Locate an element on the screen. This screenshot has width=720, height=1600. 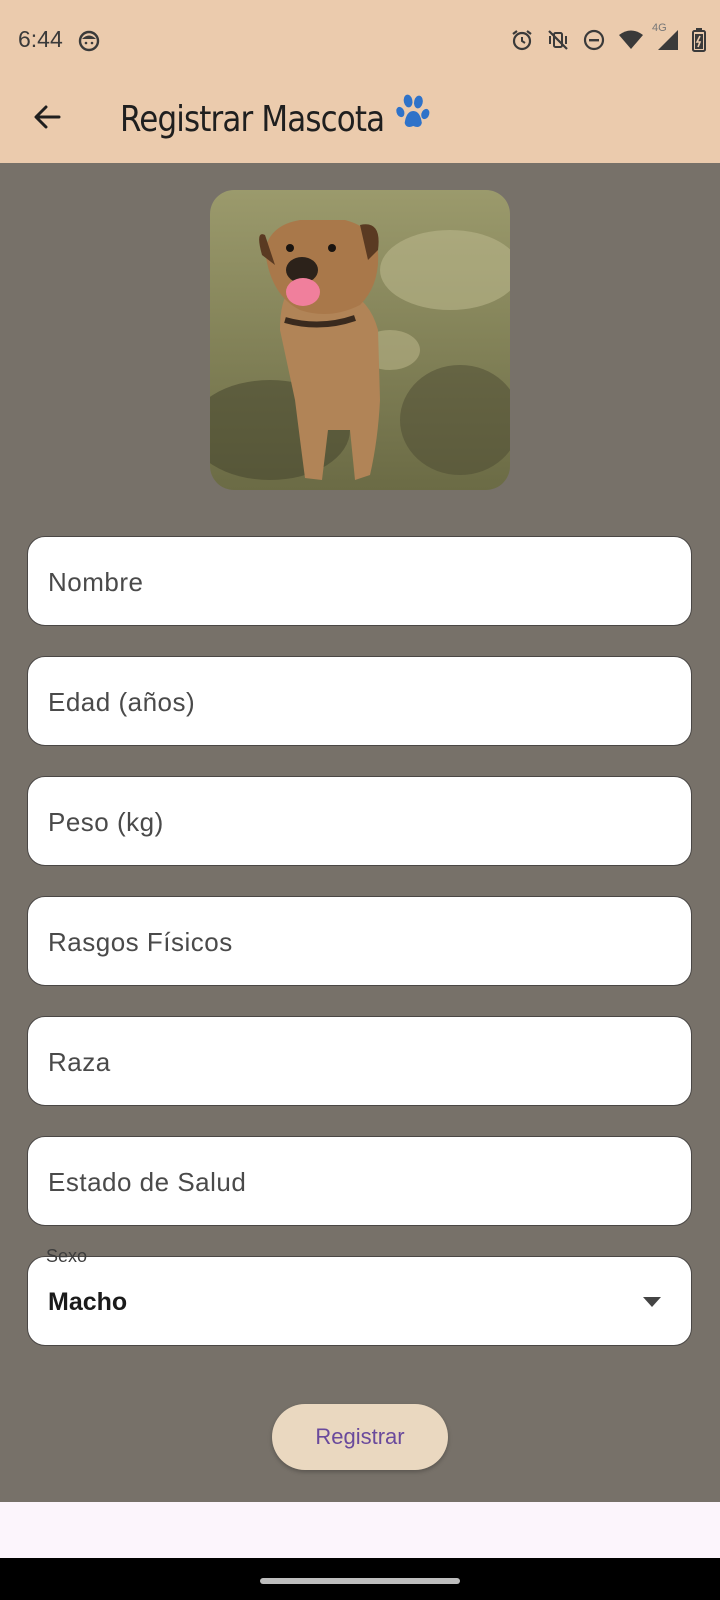
status-time: 6:44 is located at coordinates (40, 39).